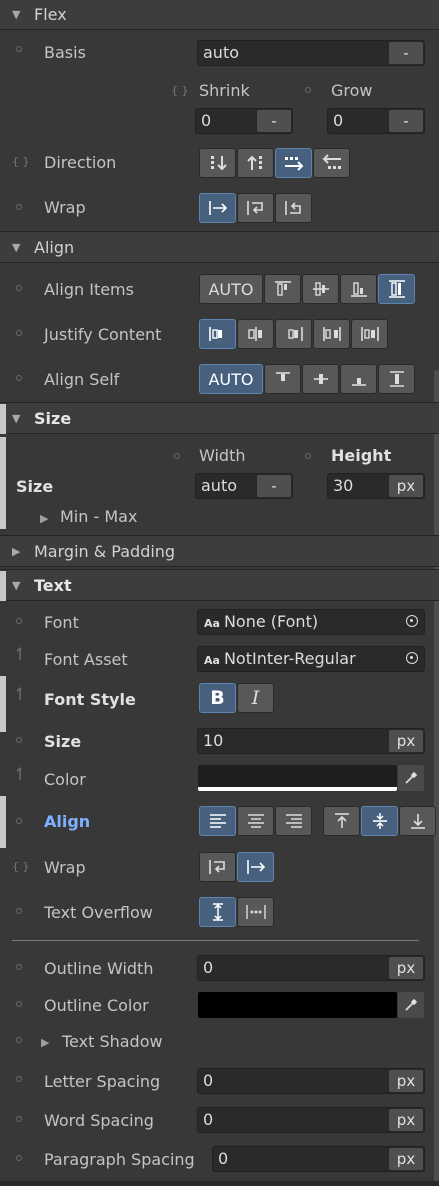 The height and width of the screenshot is (1186, 439). Describe the element at coordinates (311, 659) in the screenshot. I see `font-asset-object-field: Aa NotInter-Regular` at that location.